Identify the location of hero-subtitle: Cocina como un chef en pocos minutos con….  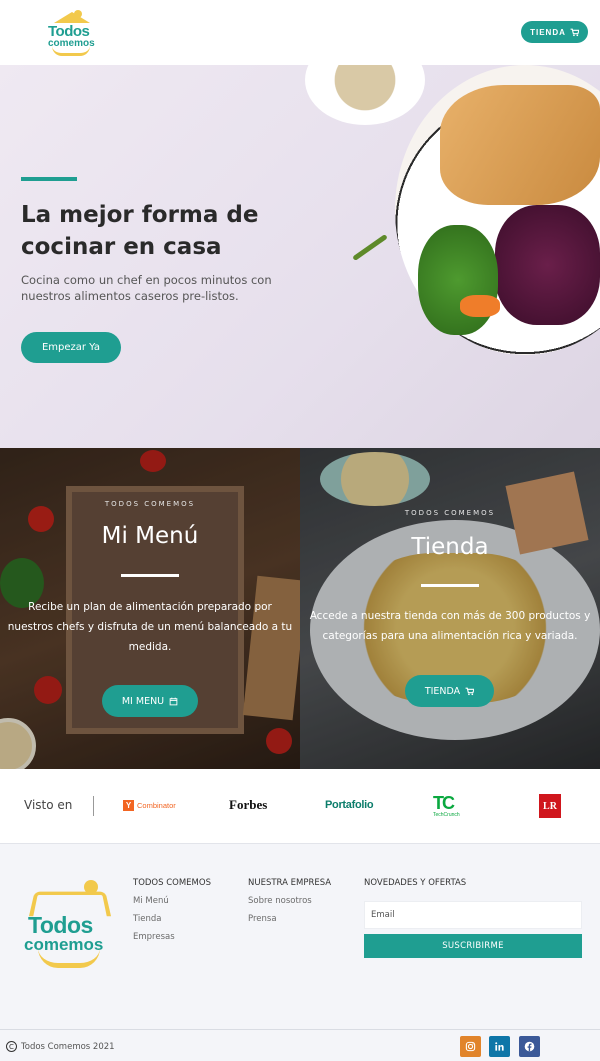
(146, 288).